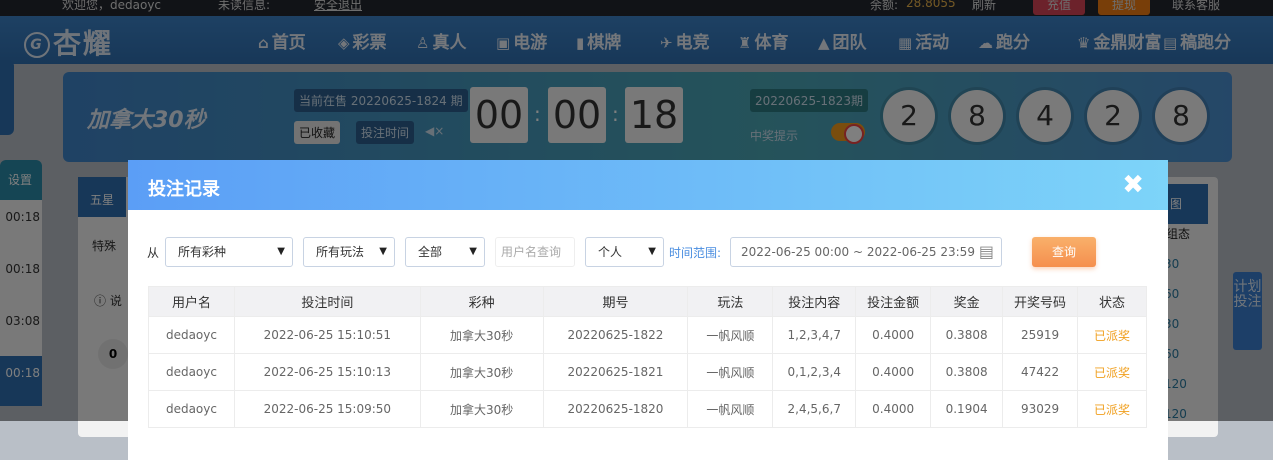 Image resolution: width=1273 pixels, height=460 pixels. What do you see at coordinates (327, 335) in the screenshot?
I see `table-cell: 2022-06-25 15:10:51` at bounding box center [327, 335].